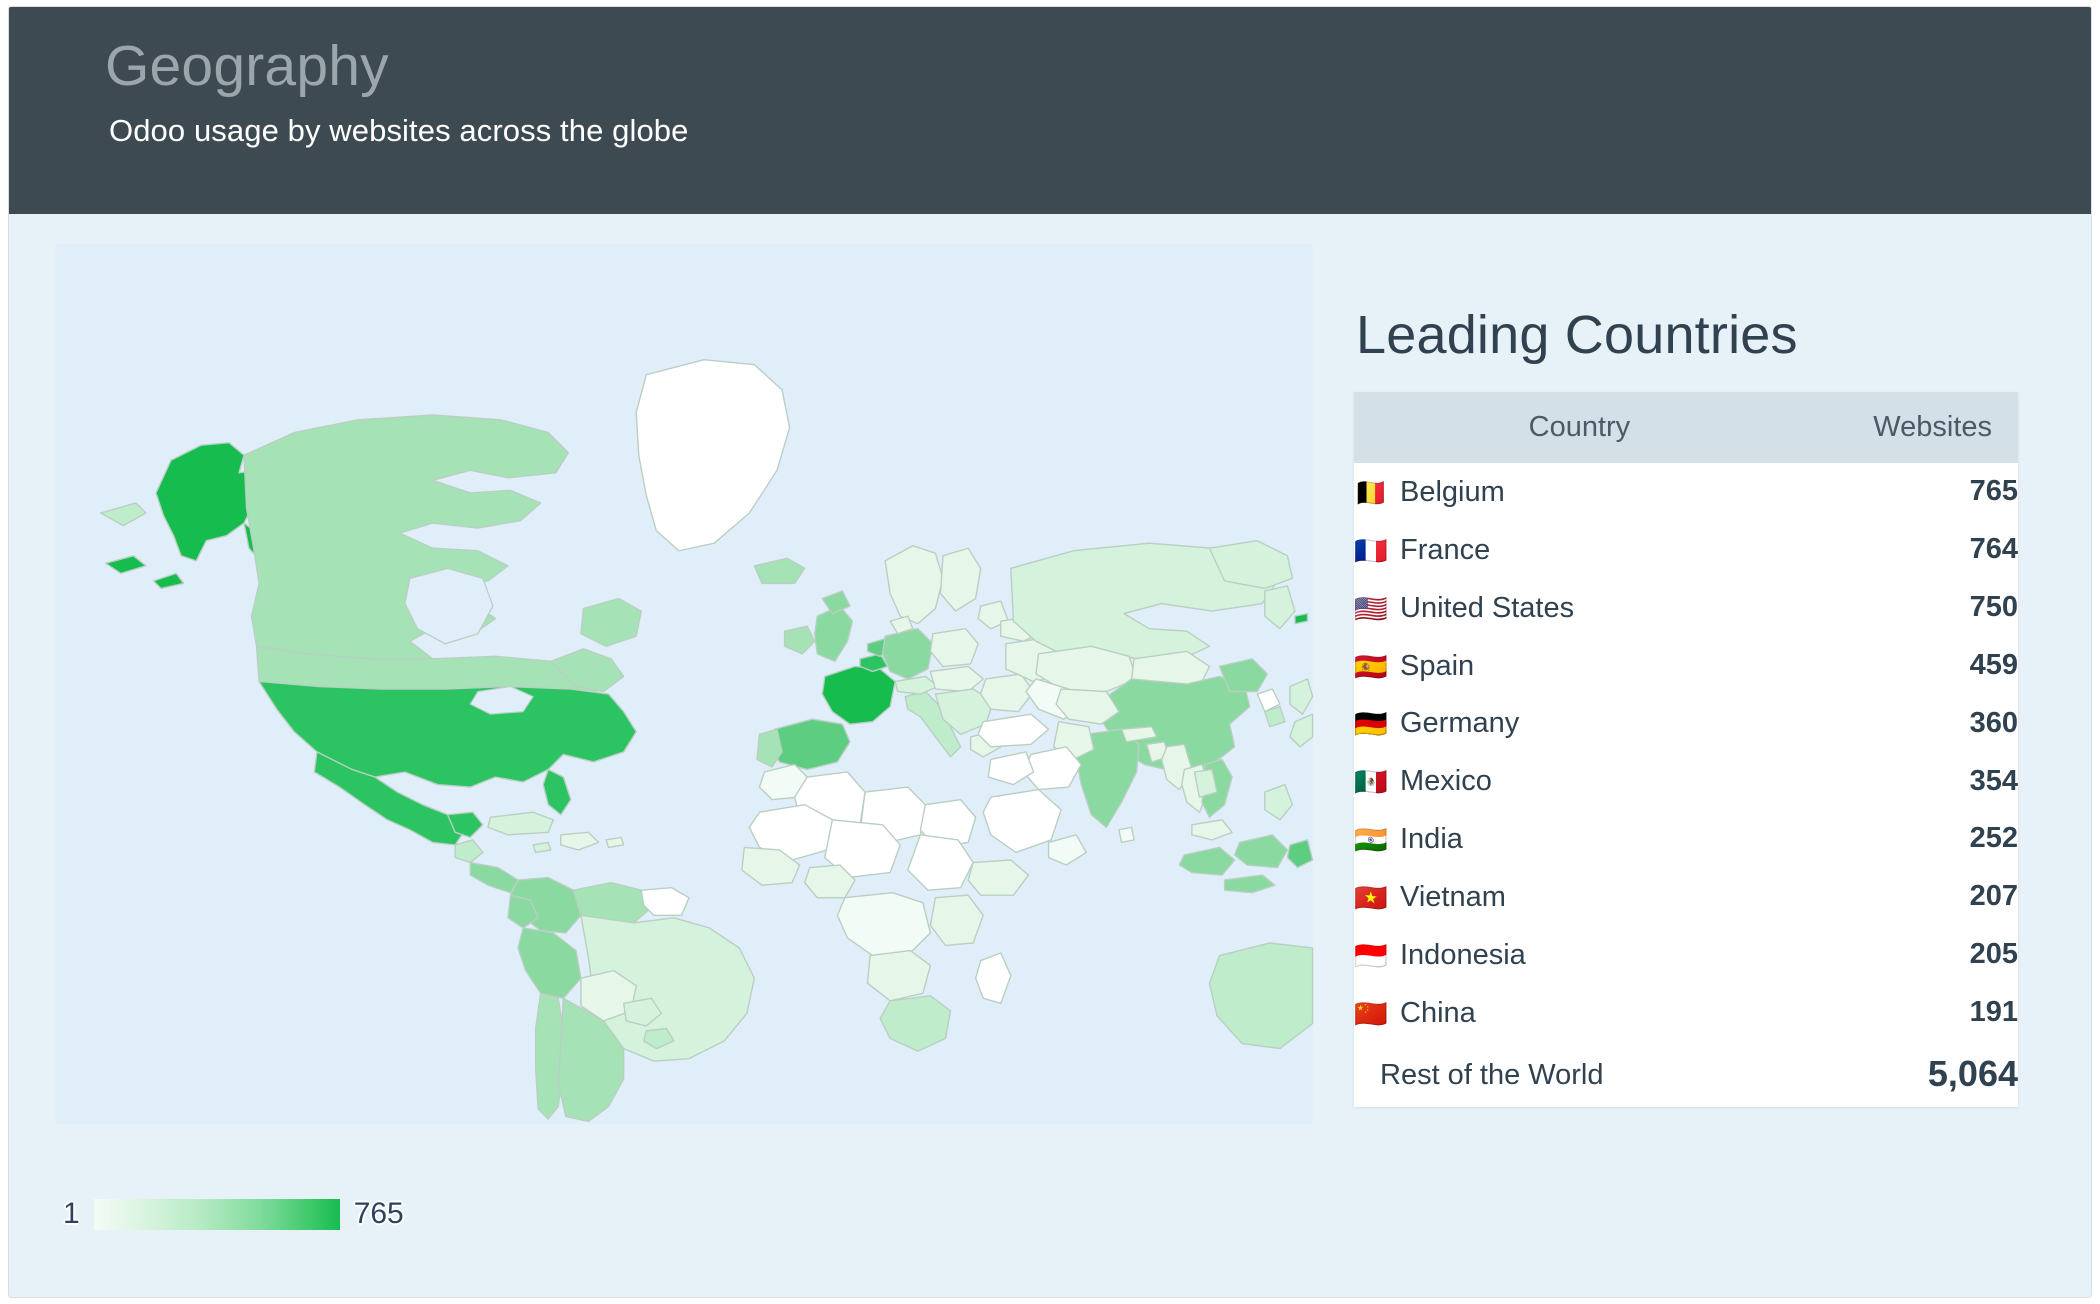 Image resolution: width=2100 pixels, height=1304 pixels. Describe the element at coordinates (378, 1213) in the screenshot. I see `legend-max-label: 765` at that location.